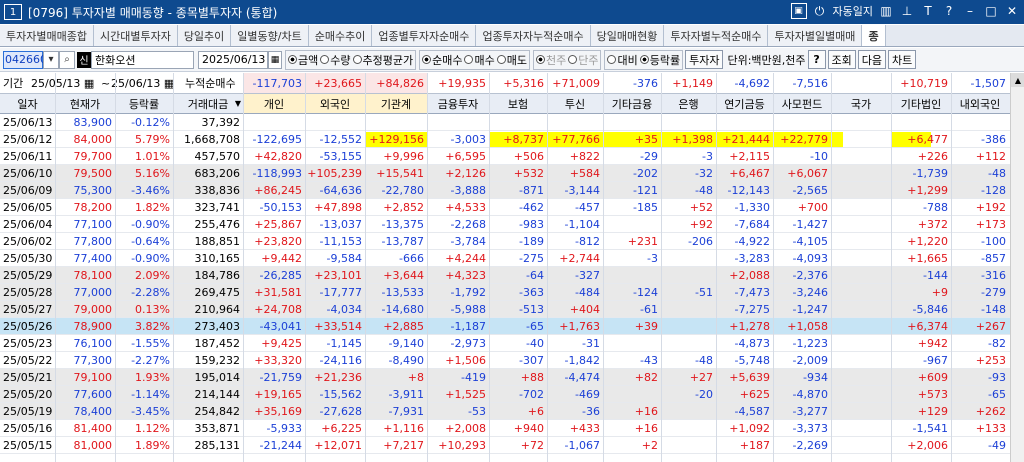 This screenshot has width=1024, height=462. I want to click on radio-on-icon, so click(292, 59).